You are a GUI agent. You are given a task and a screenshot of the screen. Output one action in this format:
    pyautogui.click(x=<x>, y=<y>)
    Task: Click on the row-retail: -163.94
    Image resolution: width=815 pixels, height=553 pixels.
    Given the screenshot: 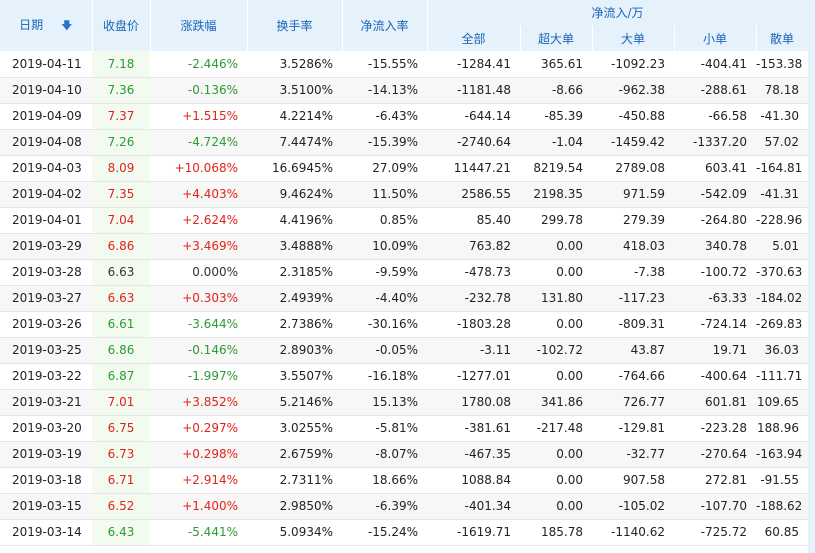 What is the action you would take?
    pyautogui.click(x=782, y=454)
    